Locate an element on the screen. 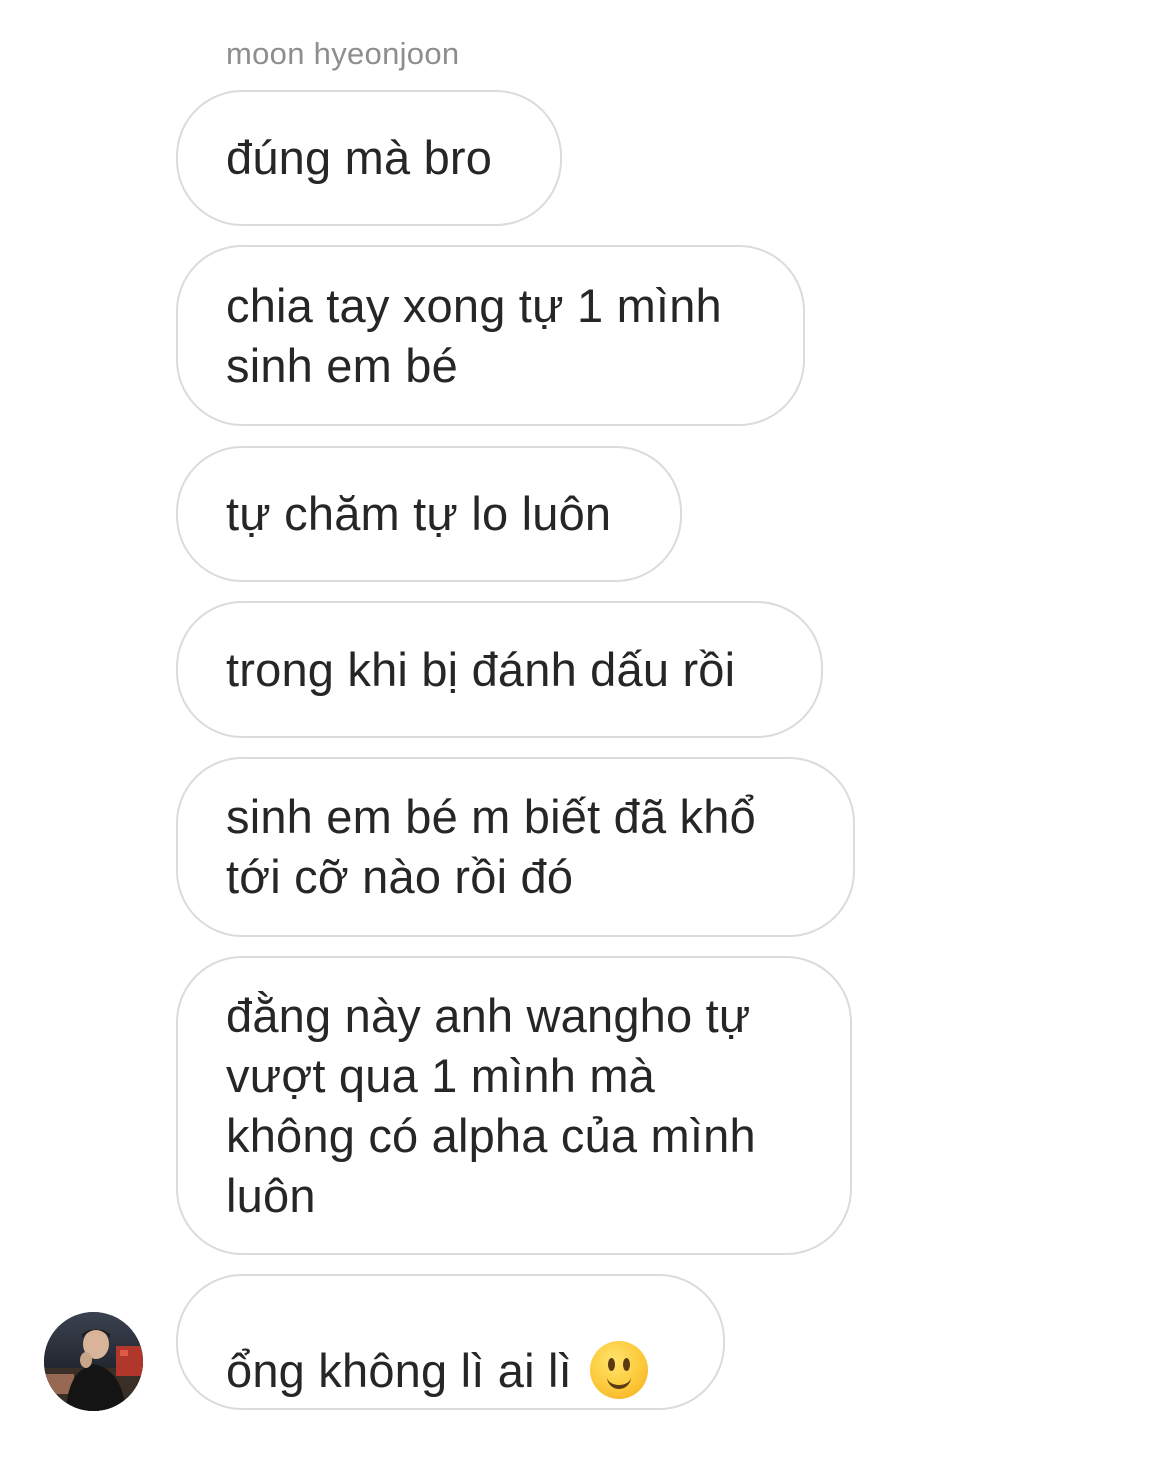 The width and height of the screenshot is (1170, 1457). slightly-smiling-face-icon is located at coordinates (618, 1370).